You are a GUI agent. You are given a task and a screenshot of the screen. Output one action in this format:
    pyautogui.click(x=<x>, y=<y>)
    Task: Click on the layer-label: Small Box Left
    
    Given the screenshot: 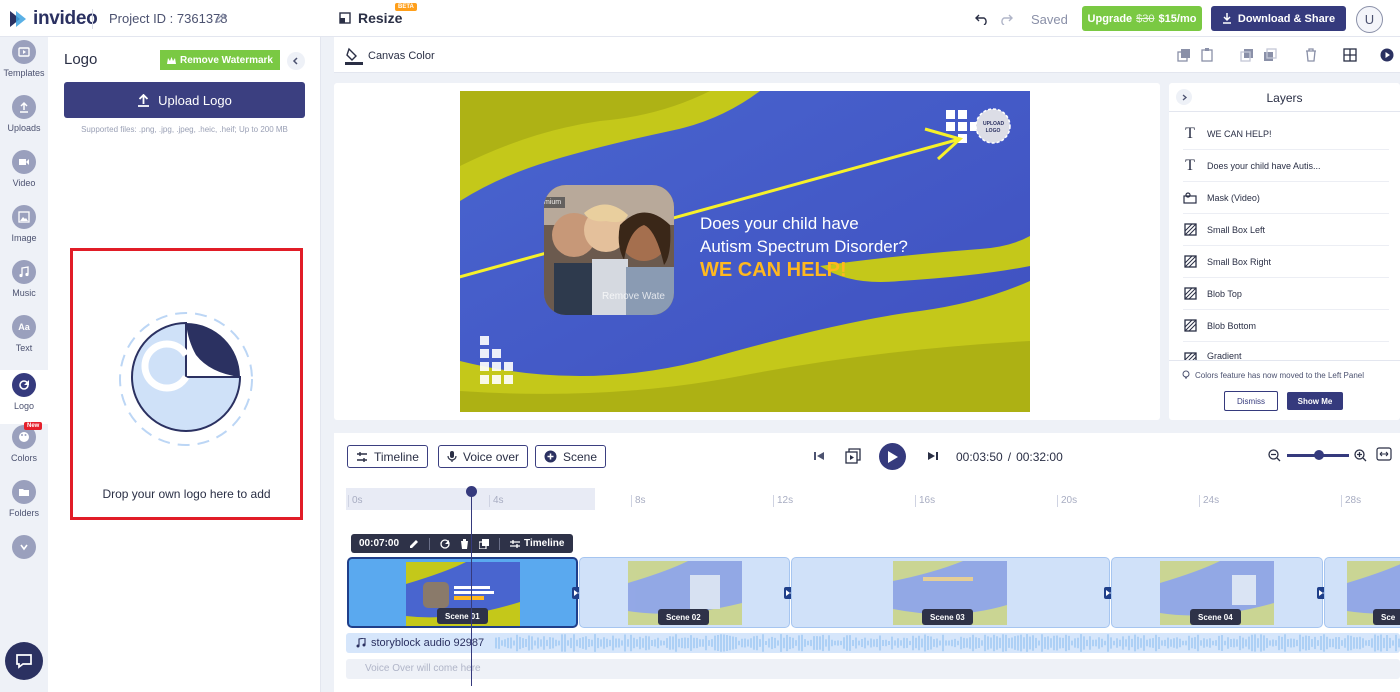 What is the action you would take?
    pyautogui.click(x=1236, y=229)
    